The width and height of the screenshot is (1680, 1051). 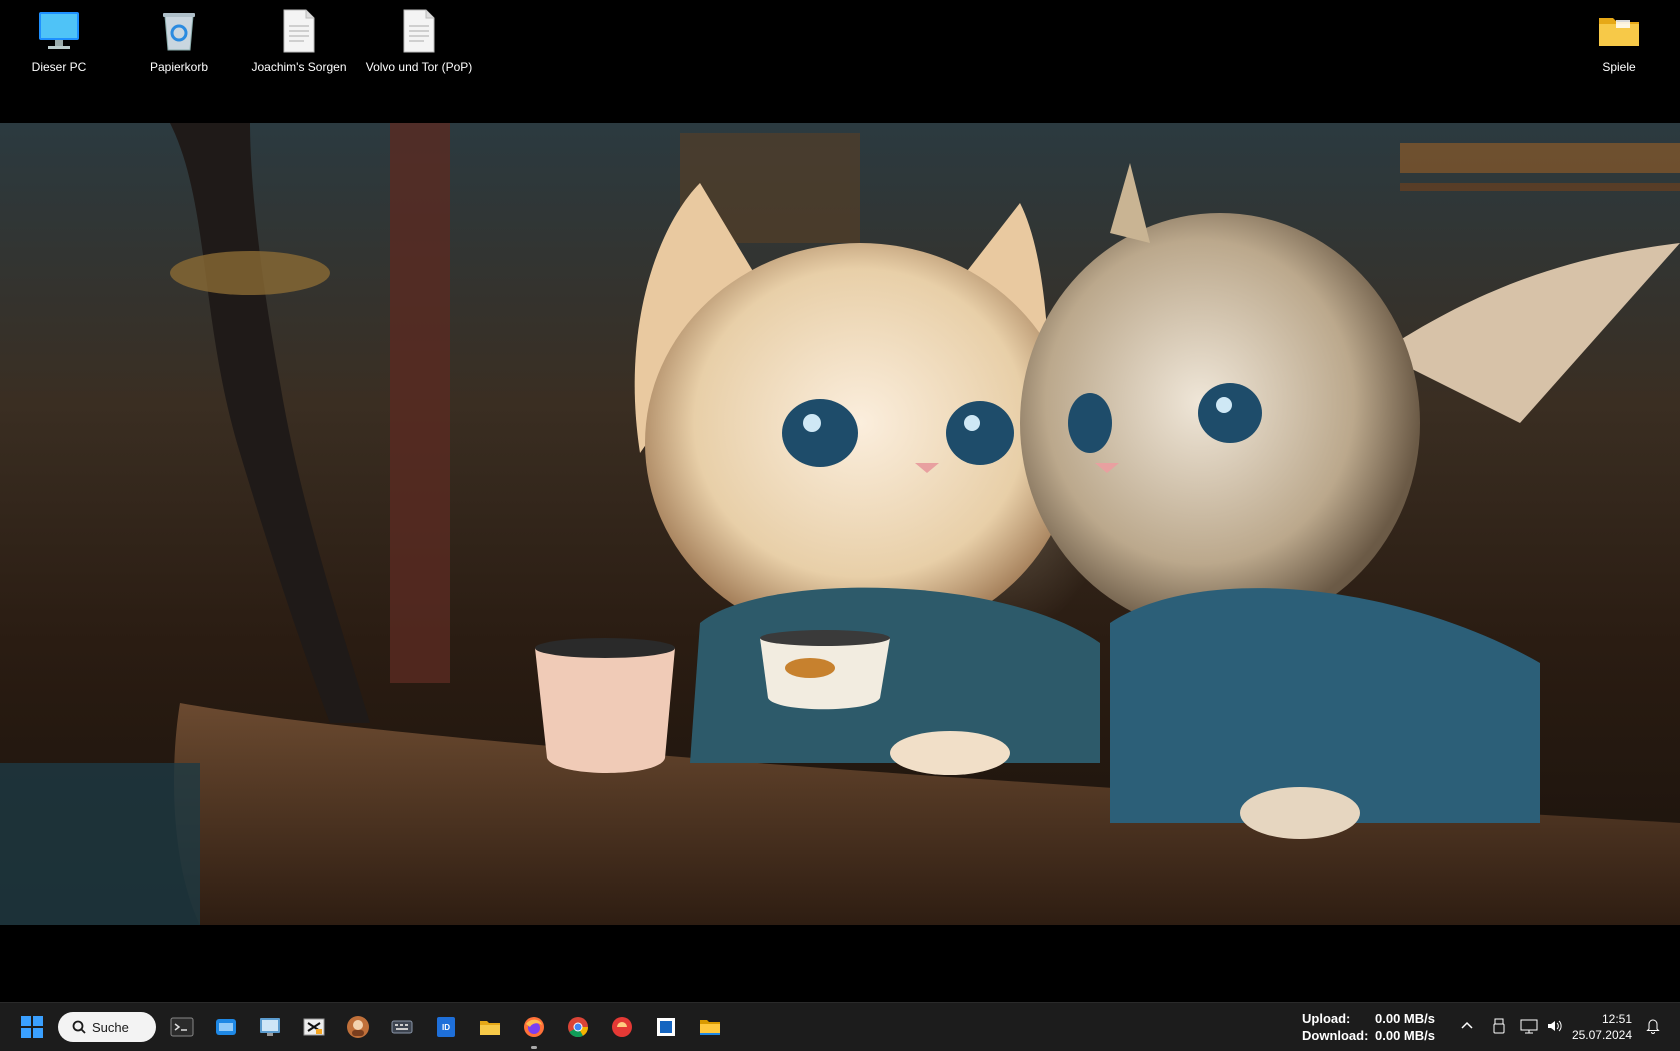 I want to click on download-label: Download:, so click(x=1335, y=1035).